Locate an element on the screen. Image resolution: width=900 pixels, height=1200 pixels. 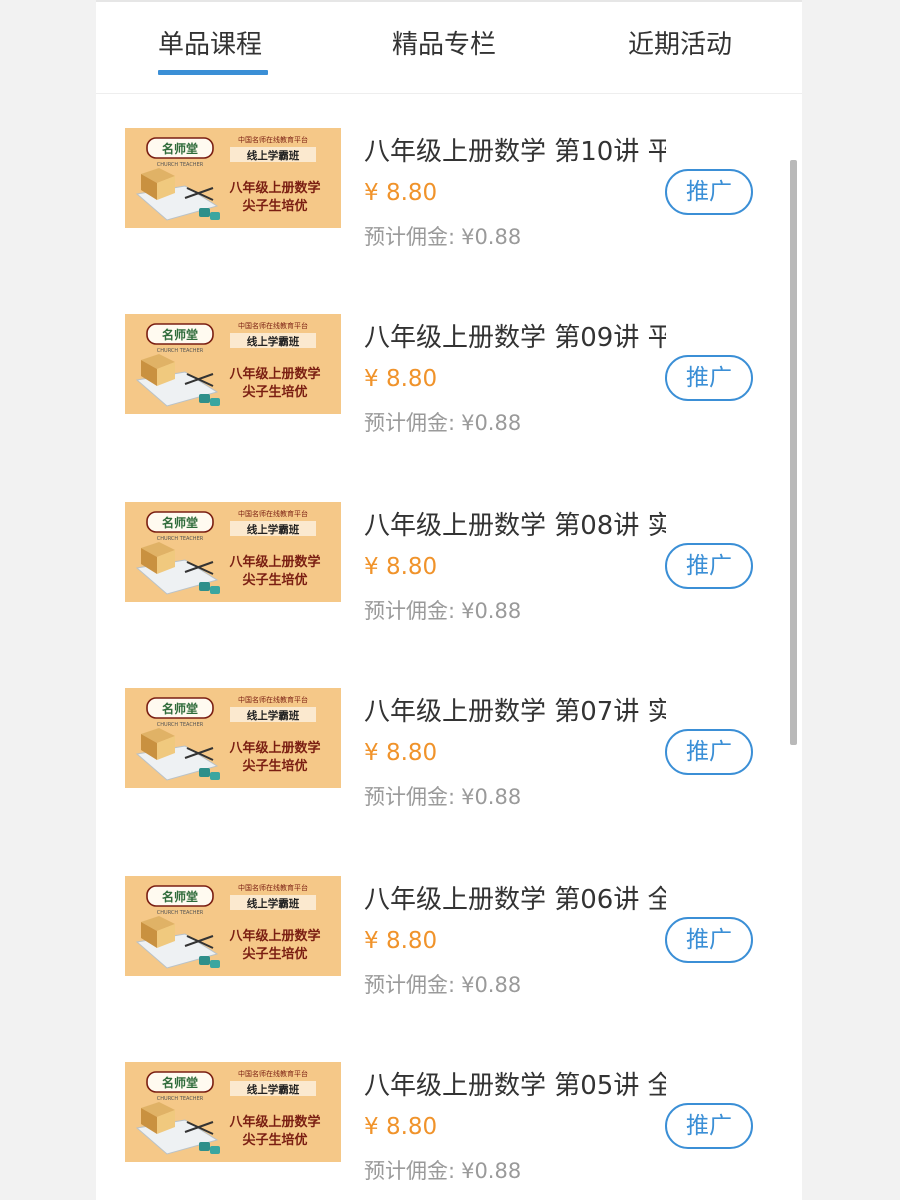
course-title: 八年级上册数学 第06讲 全 is located at coordinates (515, 897).